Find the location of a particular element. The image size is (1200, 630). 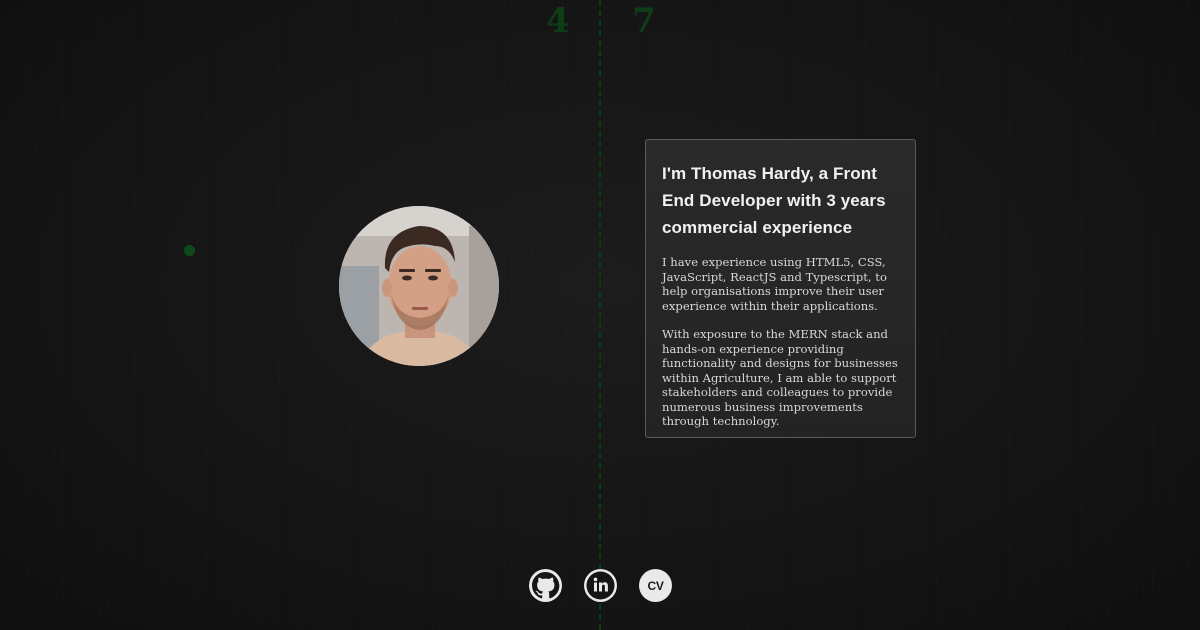

social-links: CV is located at coordinates (600, 585).